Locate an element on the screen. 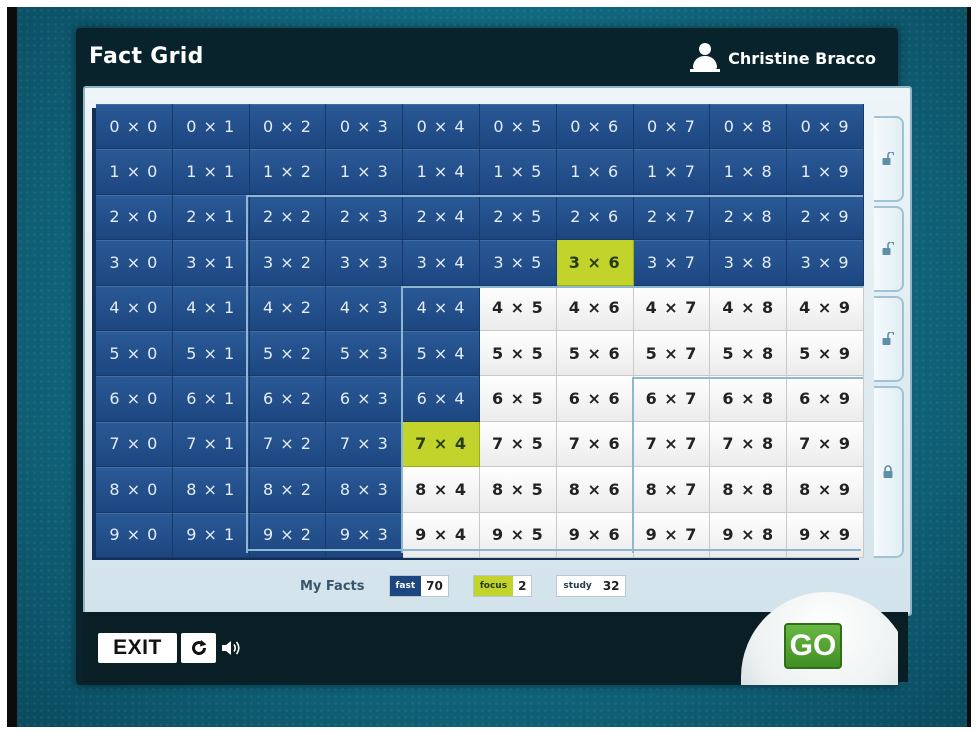 The image size is (977, 732). sound-button is located at coordinates (231, 648).